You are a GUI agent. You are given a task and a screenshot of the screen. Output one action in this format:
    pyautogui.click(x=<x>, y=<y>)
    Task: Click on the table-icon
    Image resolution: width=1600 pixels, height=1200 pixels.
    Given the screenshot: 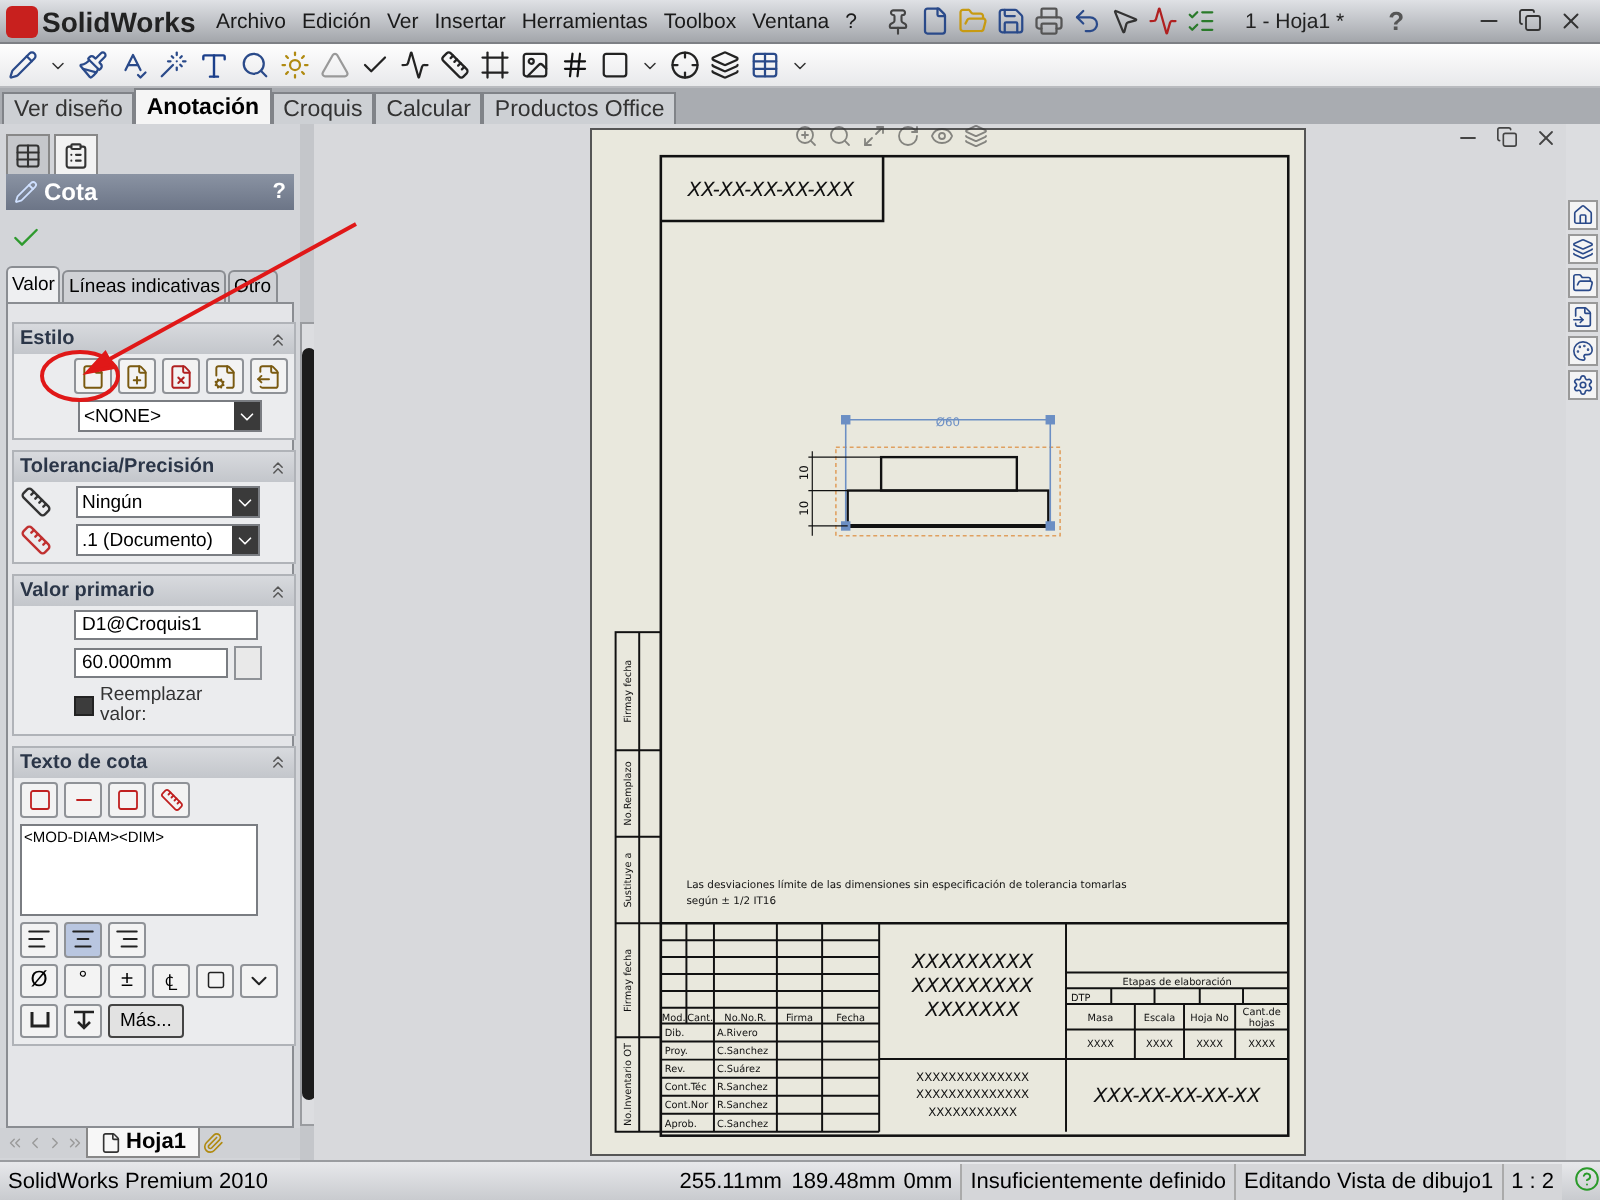 What is the action you would take?
    pyautogui.click(x=765, y=65)
    